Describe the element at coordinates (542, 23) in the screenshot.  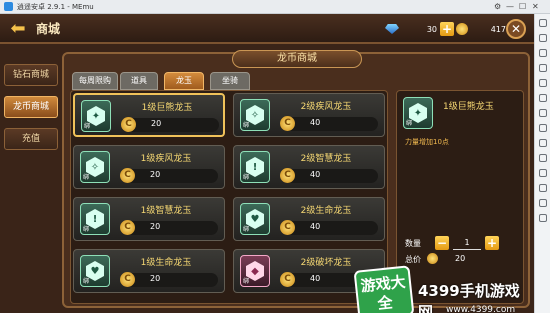
I see `keyboard-icon` at that location.